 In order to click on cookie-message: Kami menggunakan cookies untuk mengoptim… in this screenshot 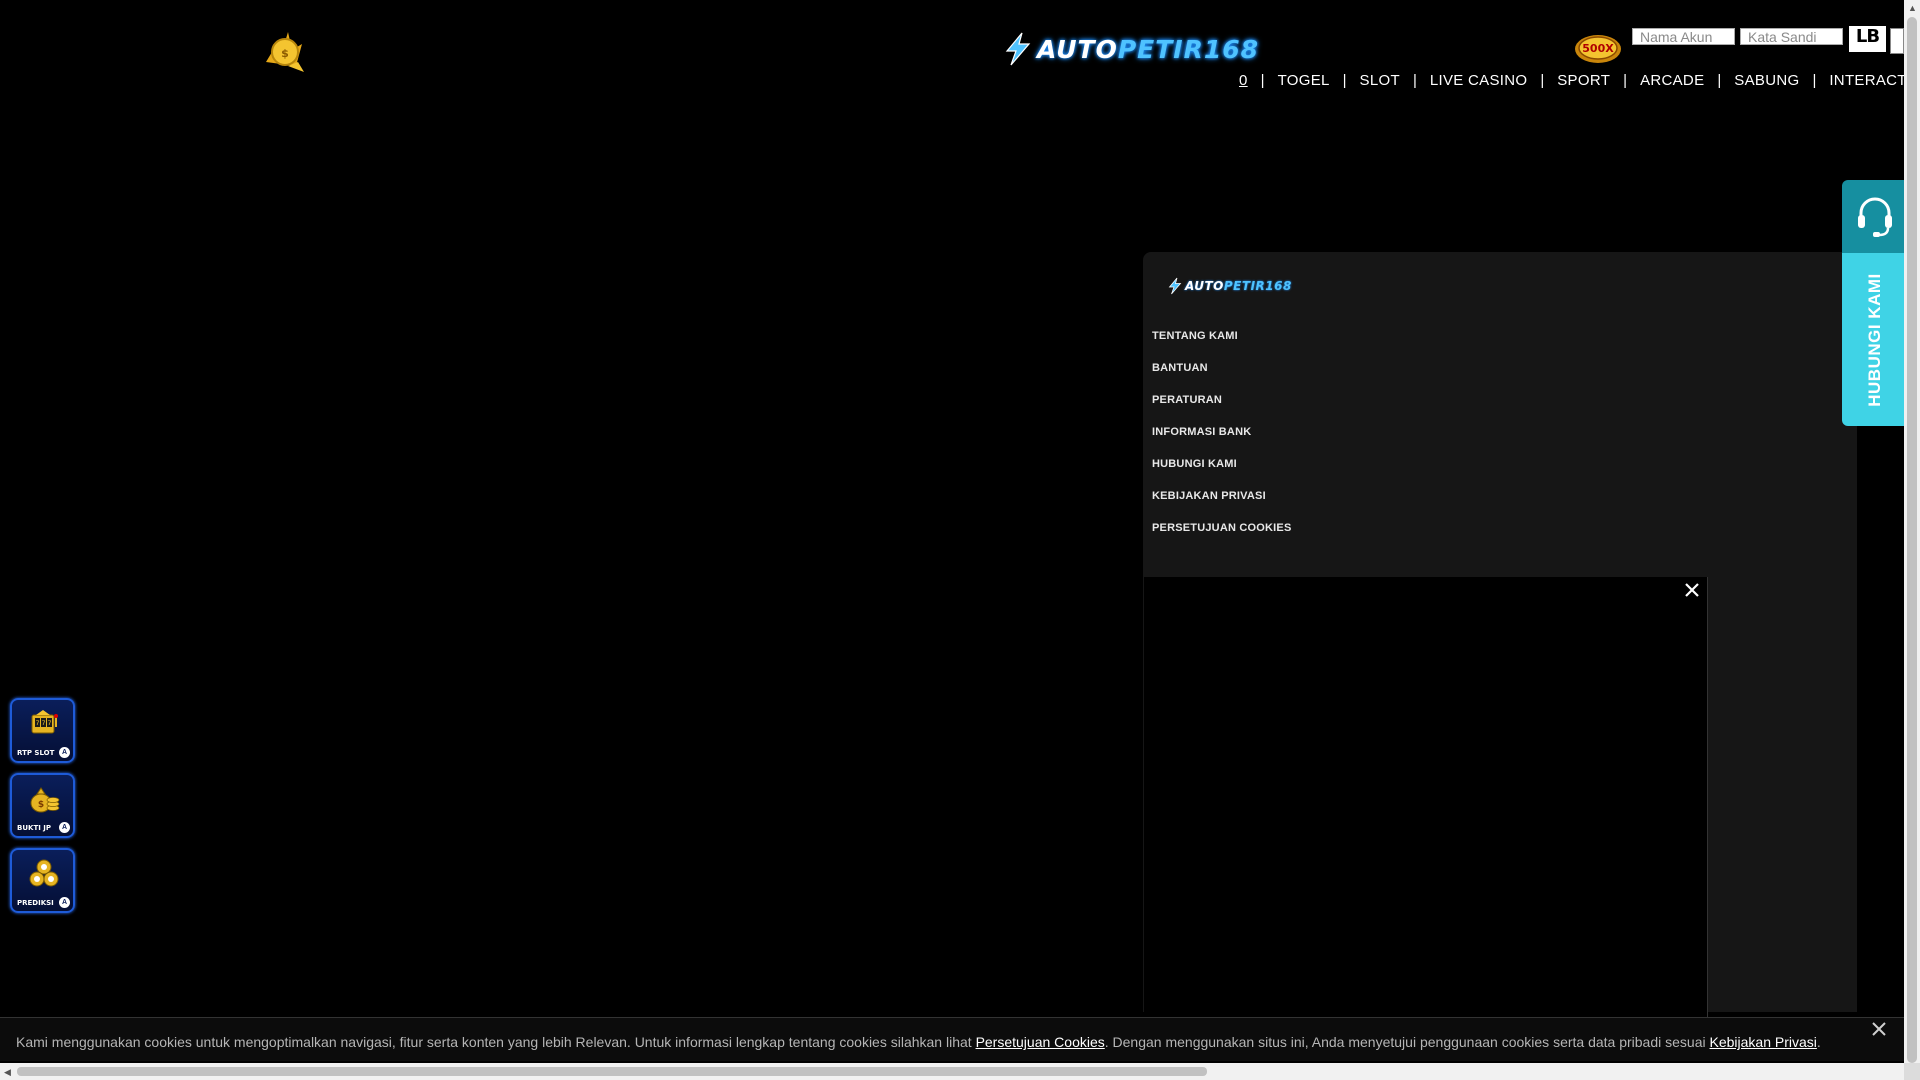, I will do `click(918, 1042)`.